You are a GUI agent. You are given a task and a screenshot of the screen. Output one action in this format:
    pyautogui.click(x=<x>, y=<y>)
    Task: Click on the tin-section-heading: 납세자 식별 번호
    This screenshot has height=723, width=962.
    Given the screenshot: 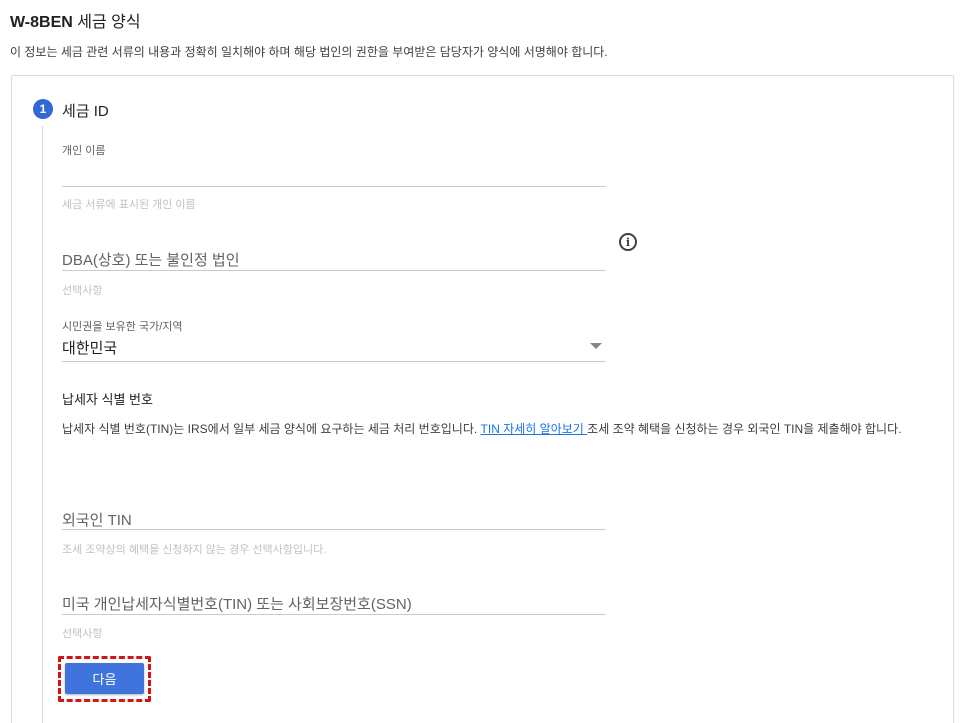 What is the action you would take?
    pyautogui.click(x=107, y=399)
    